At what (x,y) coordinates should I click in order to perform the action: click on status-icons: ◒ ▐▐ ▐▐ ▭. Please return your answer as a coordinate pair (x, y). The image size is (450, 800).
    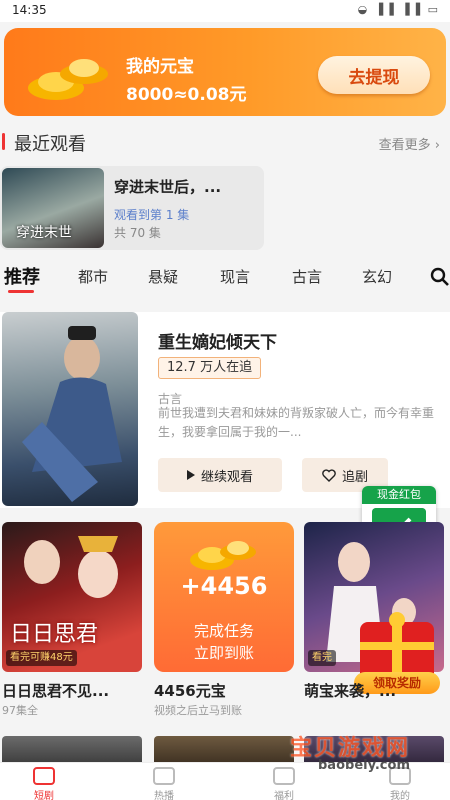
    Looking at the image, I should click on (398, 9).